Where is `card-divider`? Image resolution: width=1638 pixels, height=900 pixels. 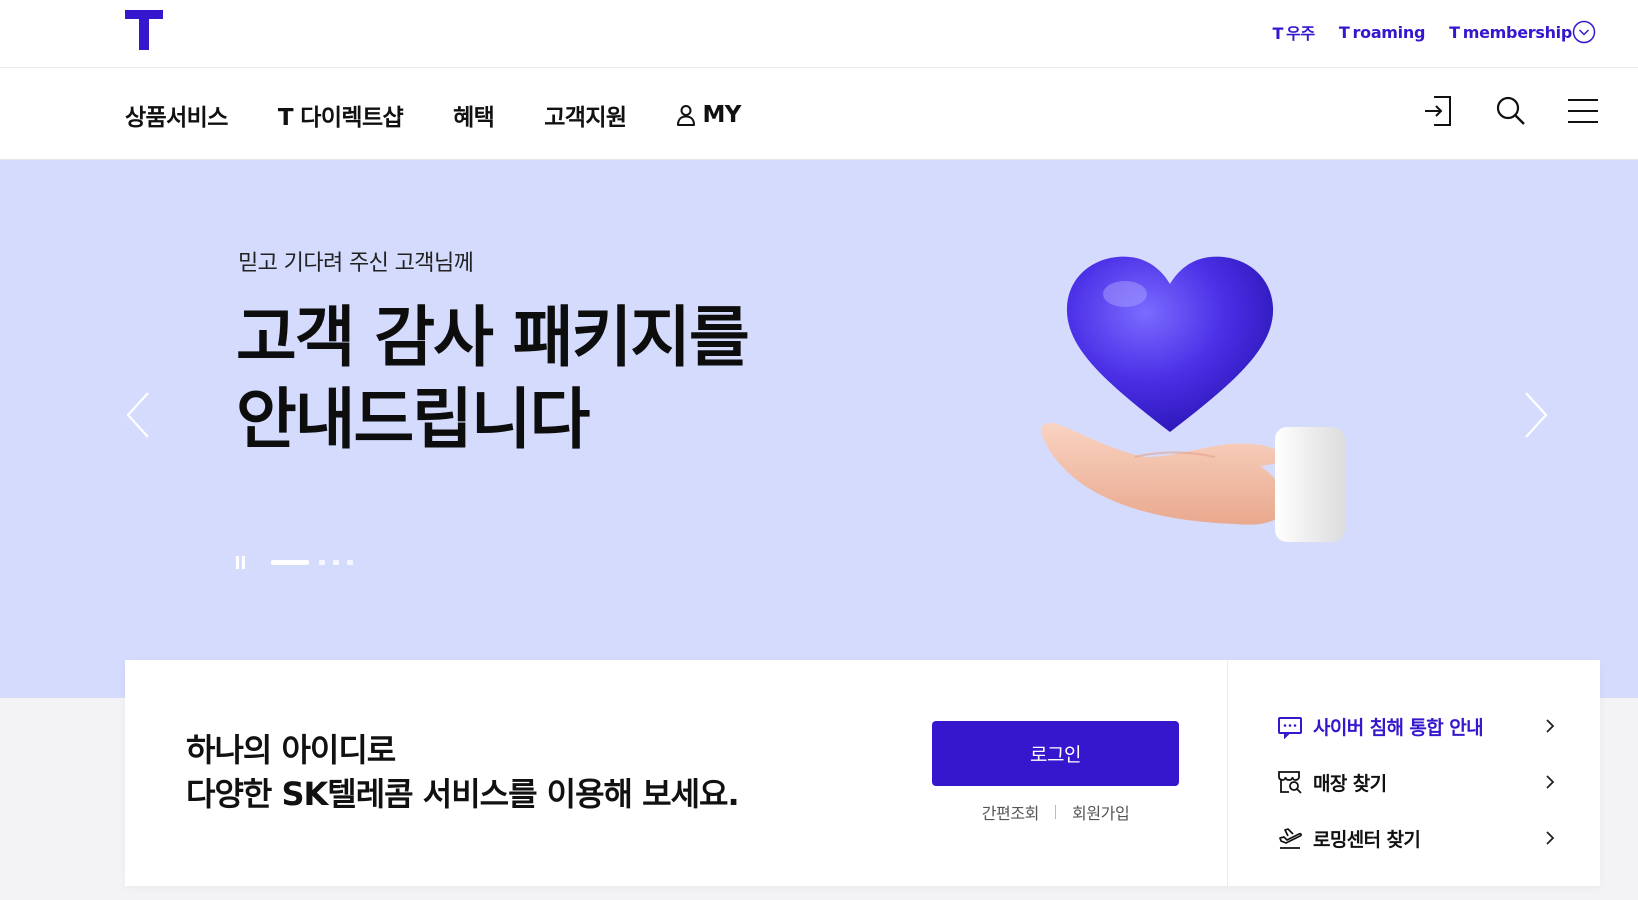 card-divider is located at coordinates (1227, 773).